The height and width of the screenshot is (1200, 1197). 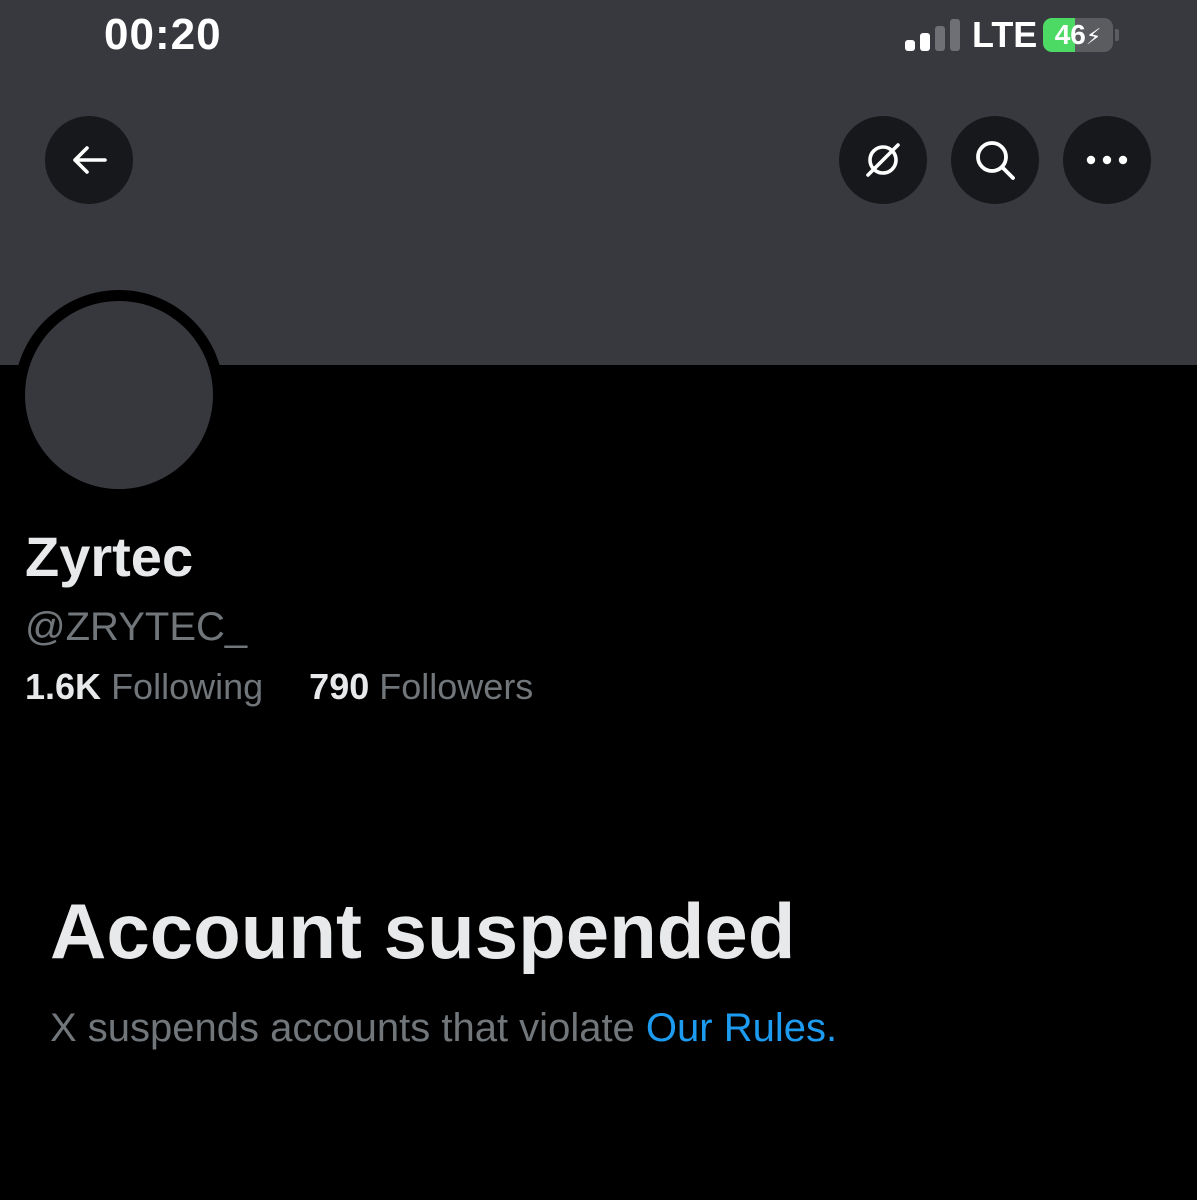 I want to click on grok-button, so click(x=883, y=160).